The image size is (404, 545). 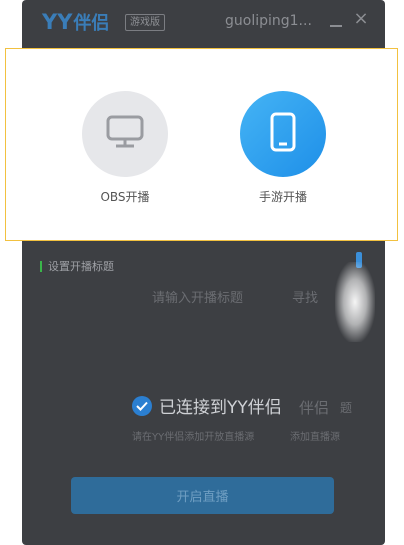 I want to click on minimize-button, so click(x=336, y=21).